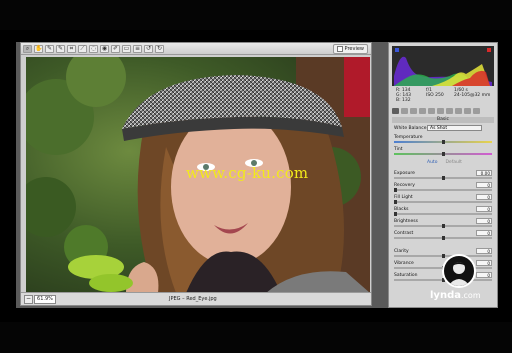 This screenshot has height=353, width=512. What do you see at coordinates (458, 111) in the screenshot?
I see `camera-calibration-tab-icon` at bounding box center [458, 111].